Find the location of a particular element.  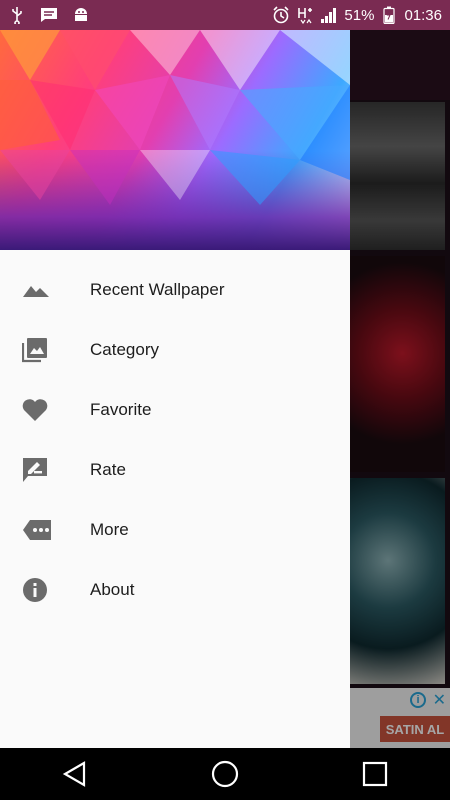

menu-item-label: Category is located at coordinates (124, 349).